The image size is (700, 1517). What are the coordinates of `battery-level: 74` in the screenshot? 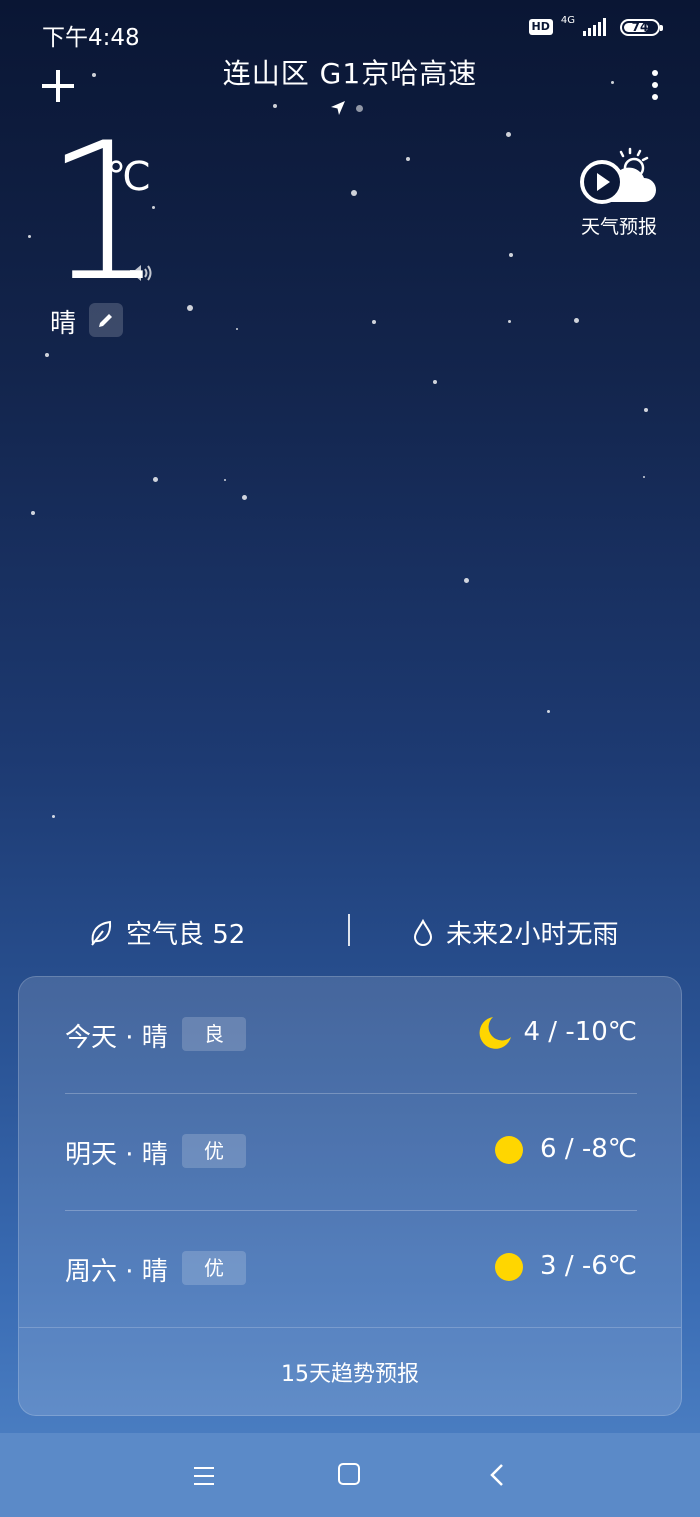 It's located at (640, 27).